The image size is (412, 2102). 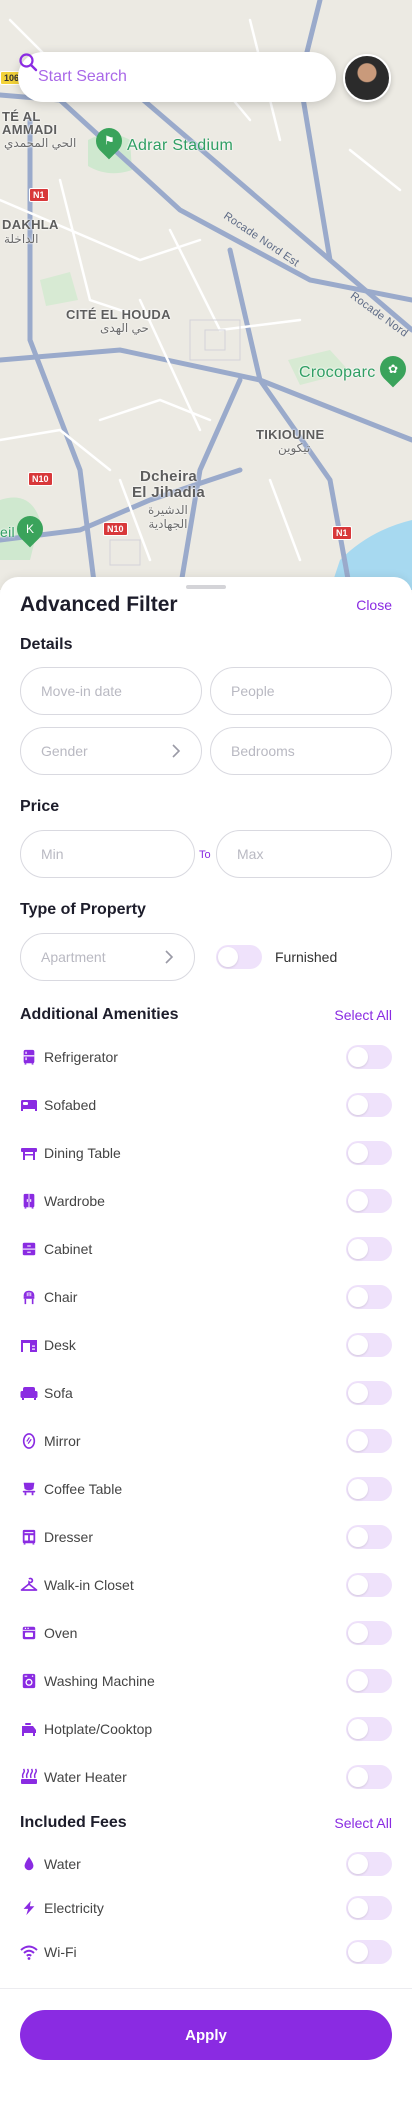 What do you see at coordinates (369, 1777) in the screenshot?
I see `water-heater-toggle` at bounding box center [369, 1777].